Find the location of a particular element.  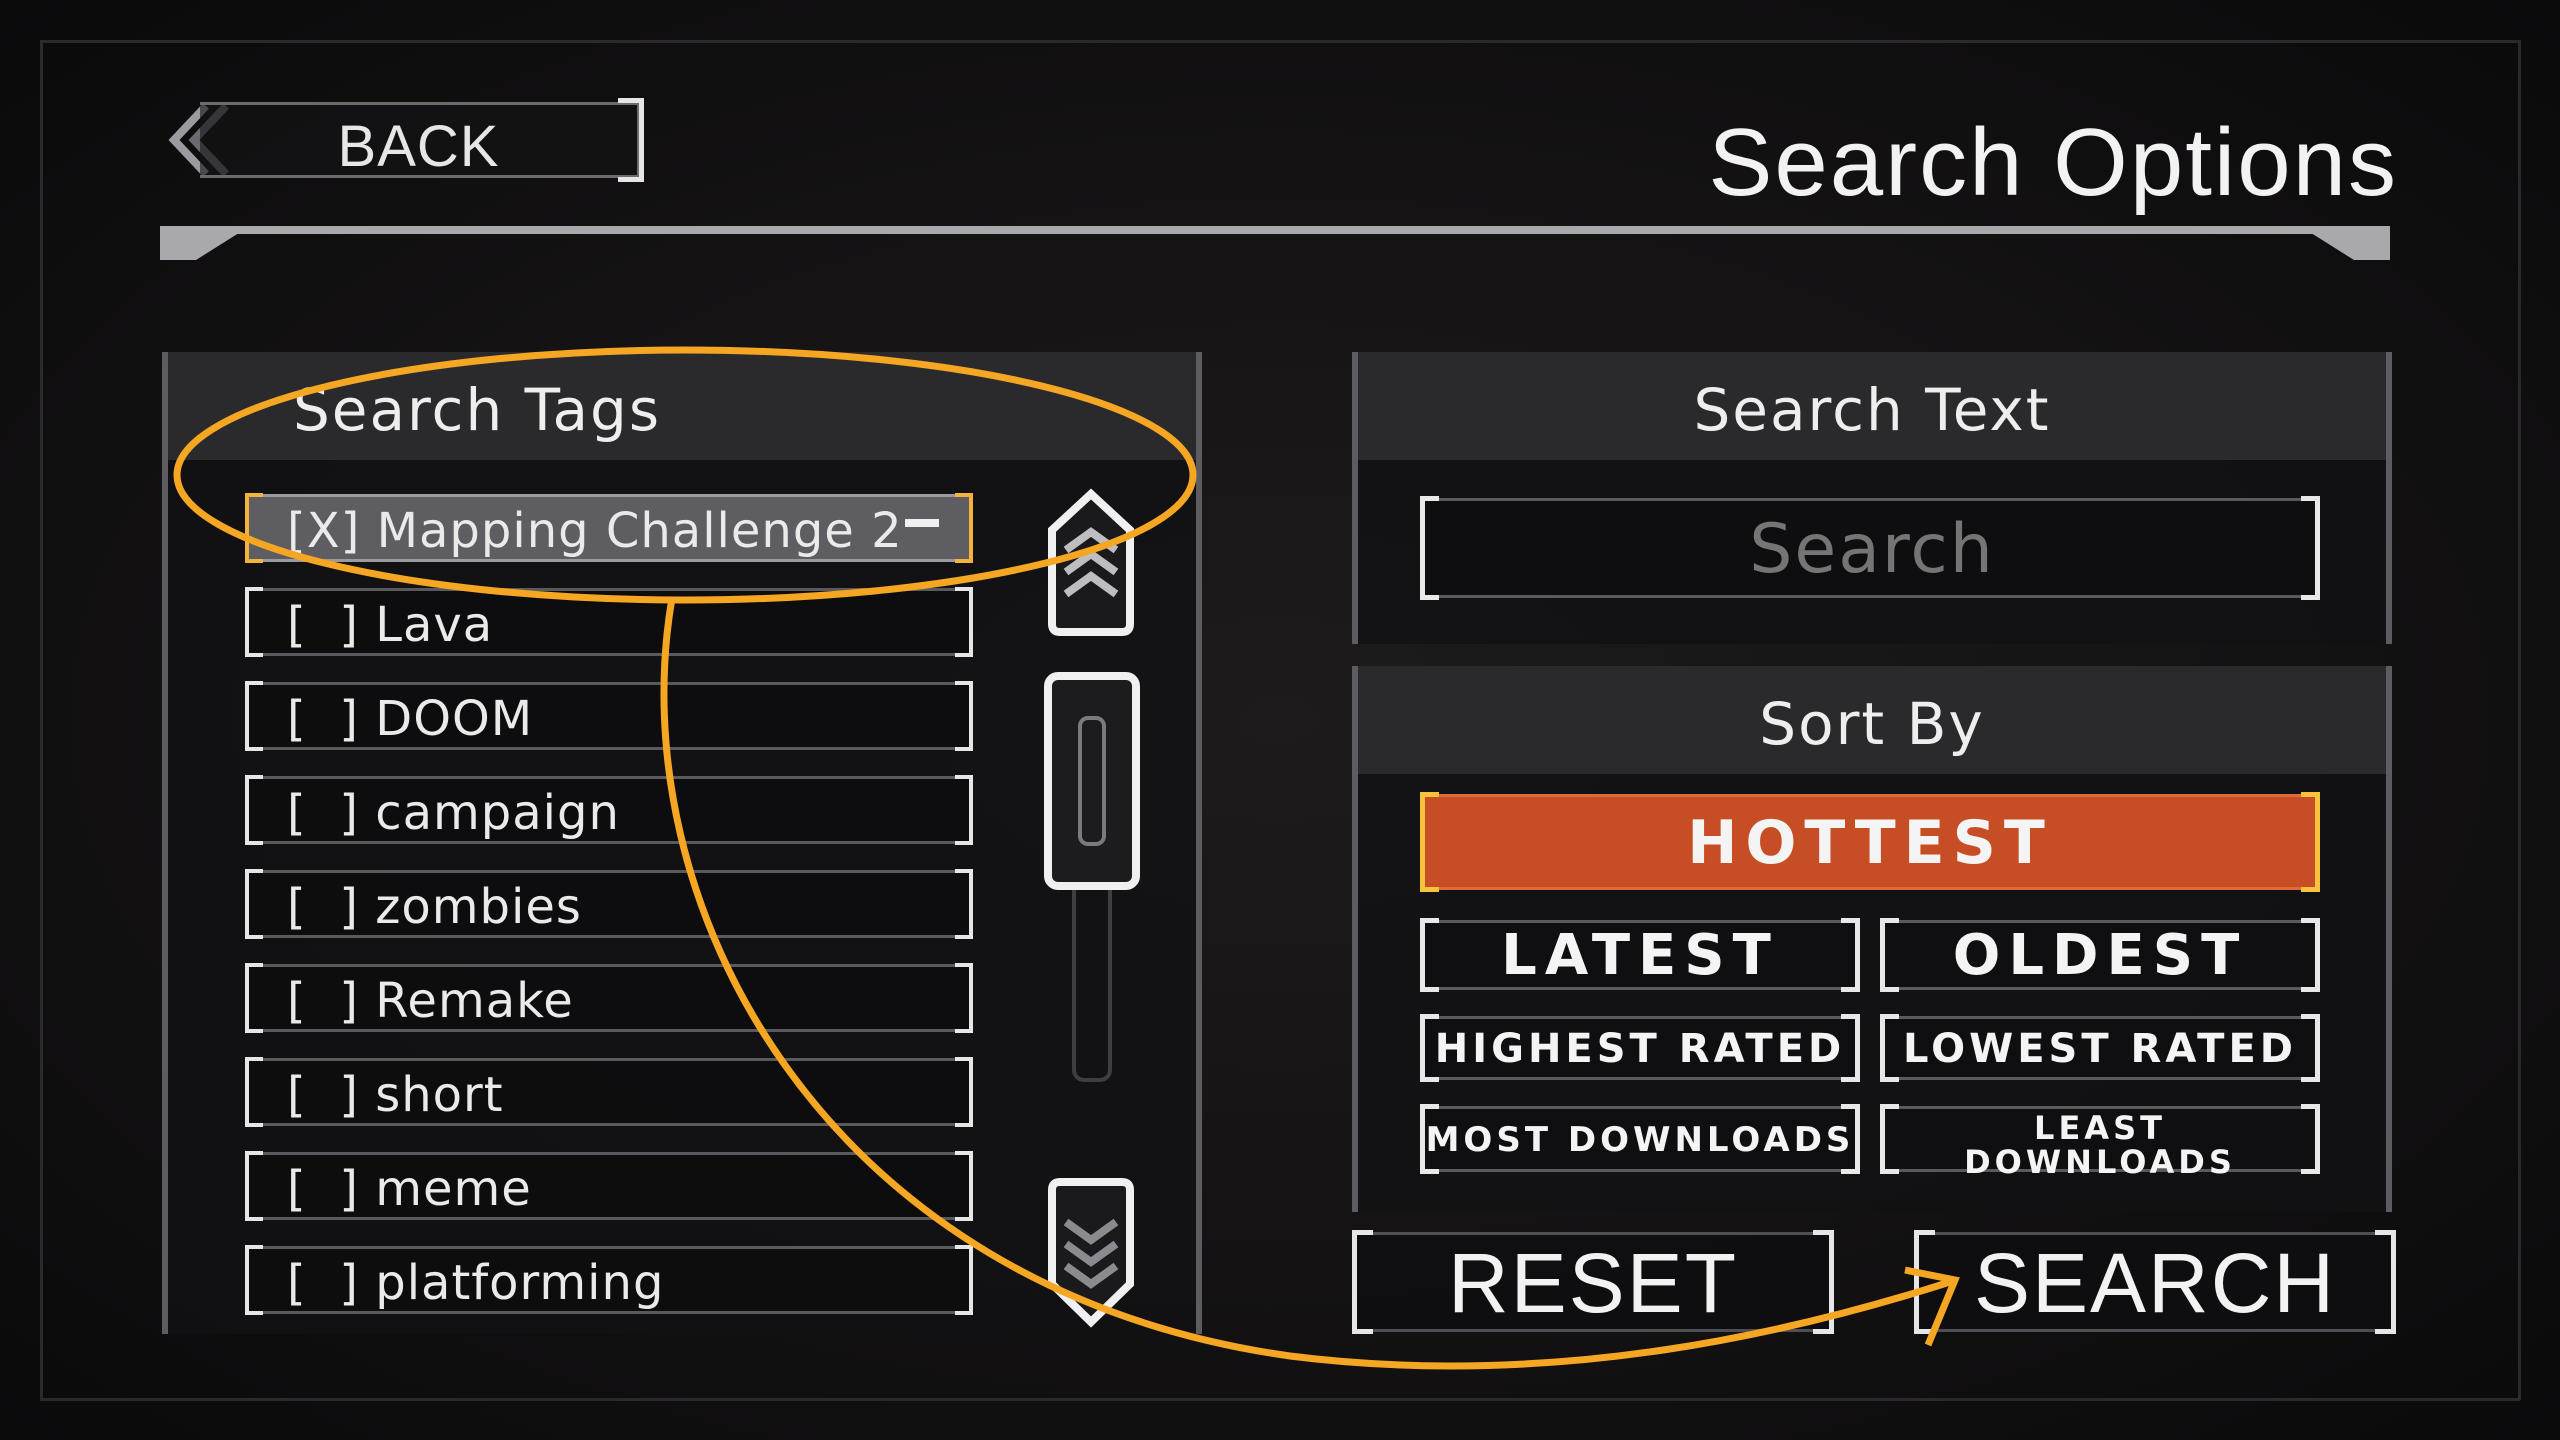

tag-item-campaign: [ ] campaign is located at coordinates (609, 810).